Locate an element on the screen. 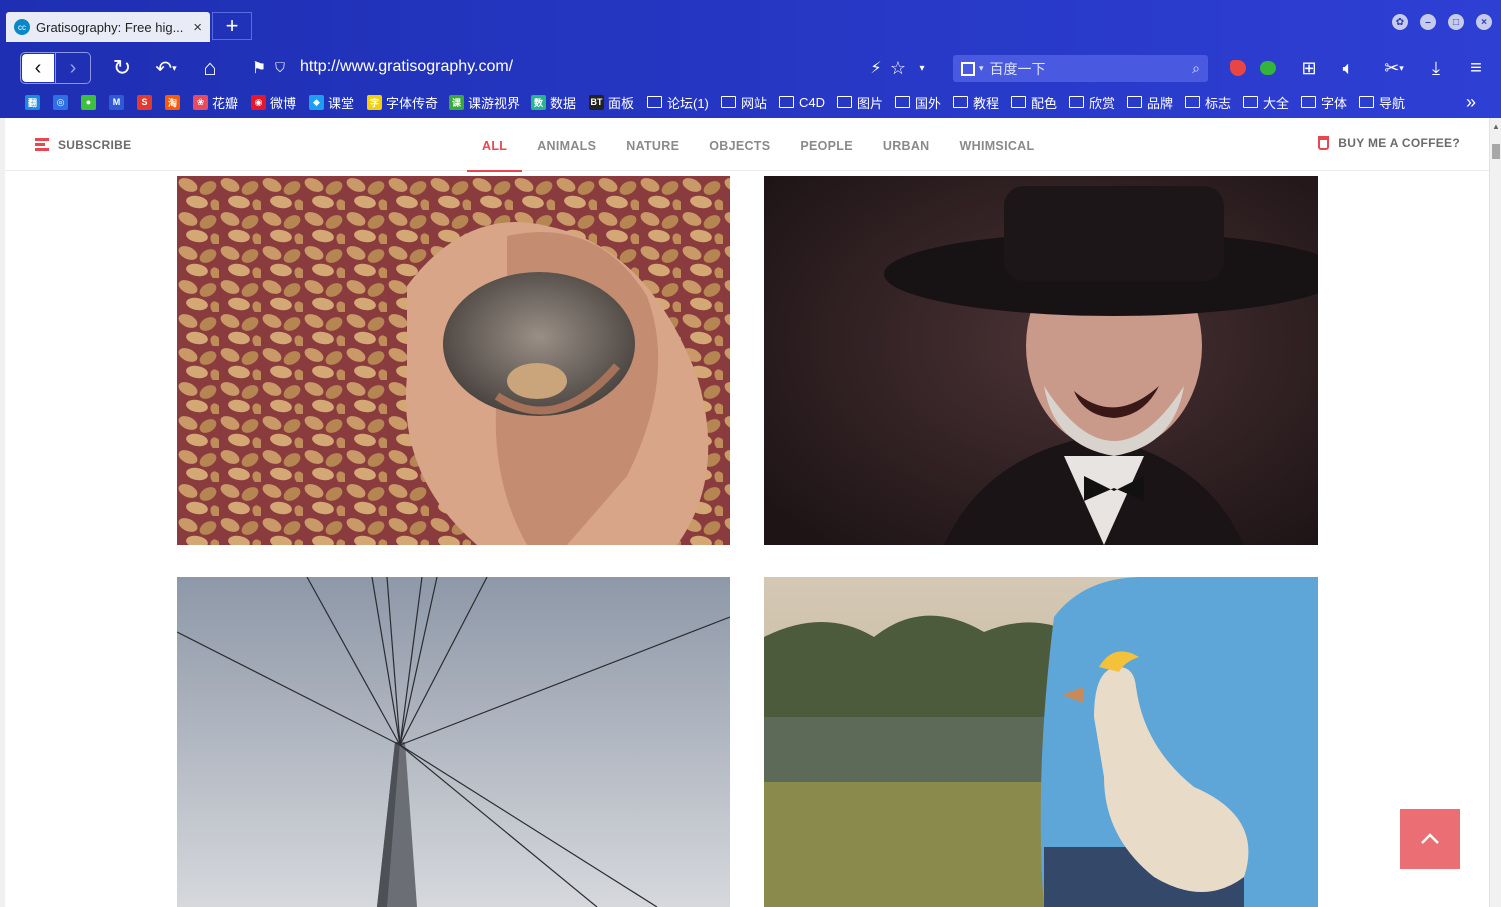 This screenshot has height=907, width=1501. divider is located at coordinates (55, 68).